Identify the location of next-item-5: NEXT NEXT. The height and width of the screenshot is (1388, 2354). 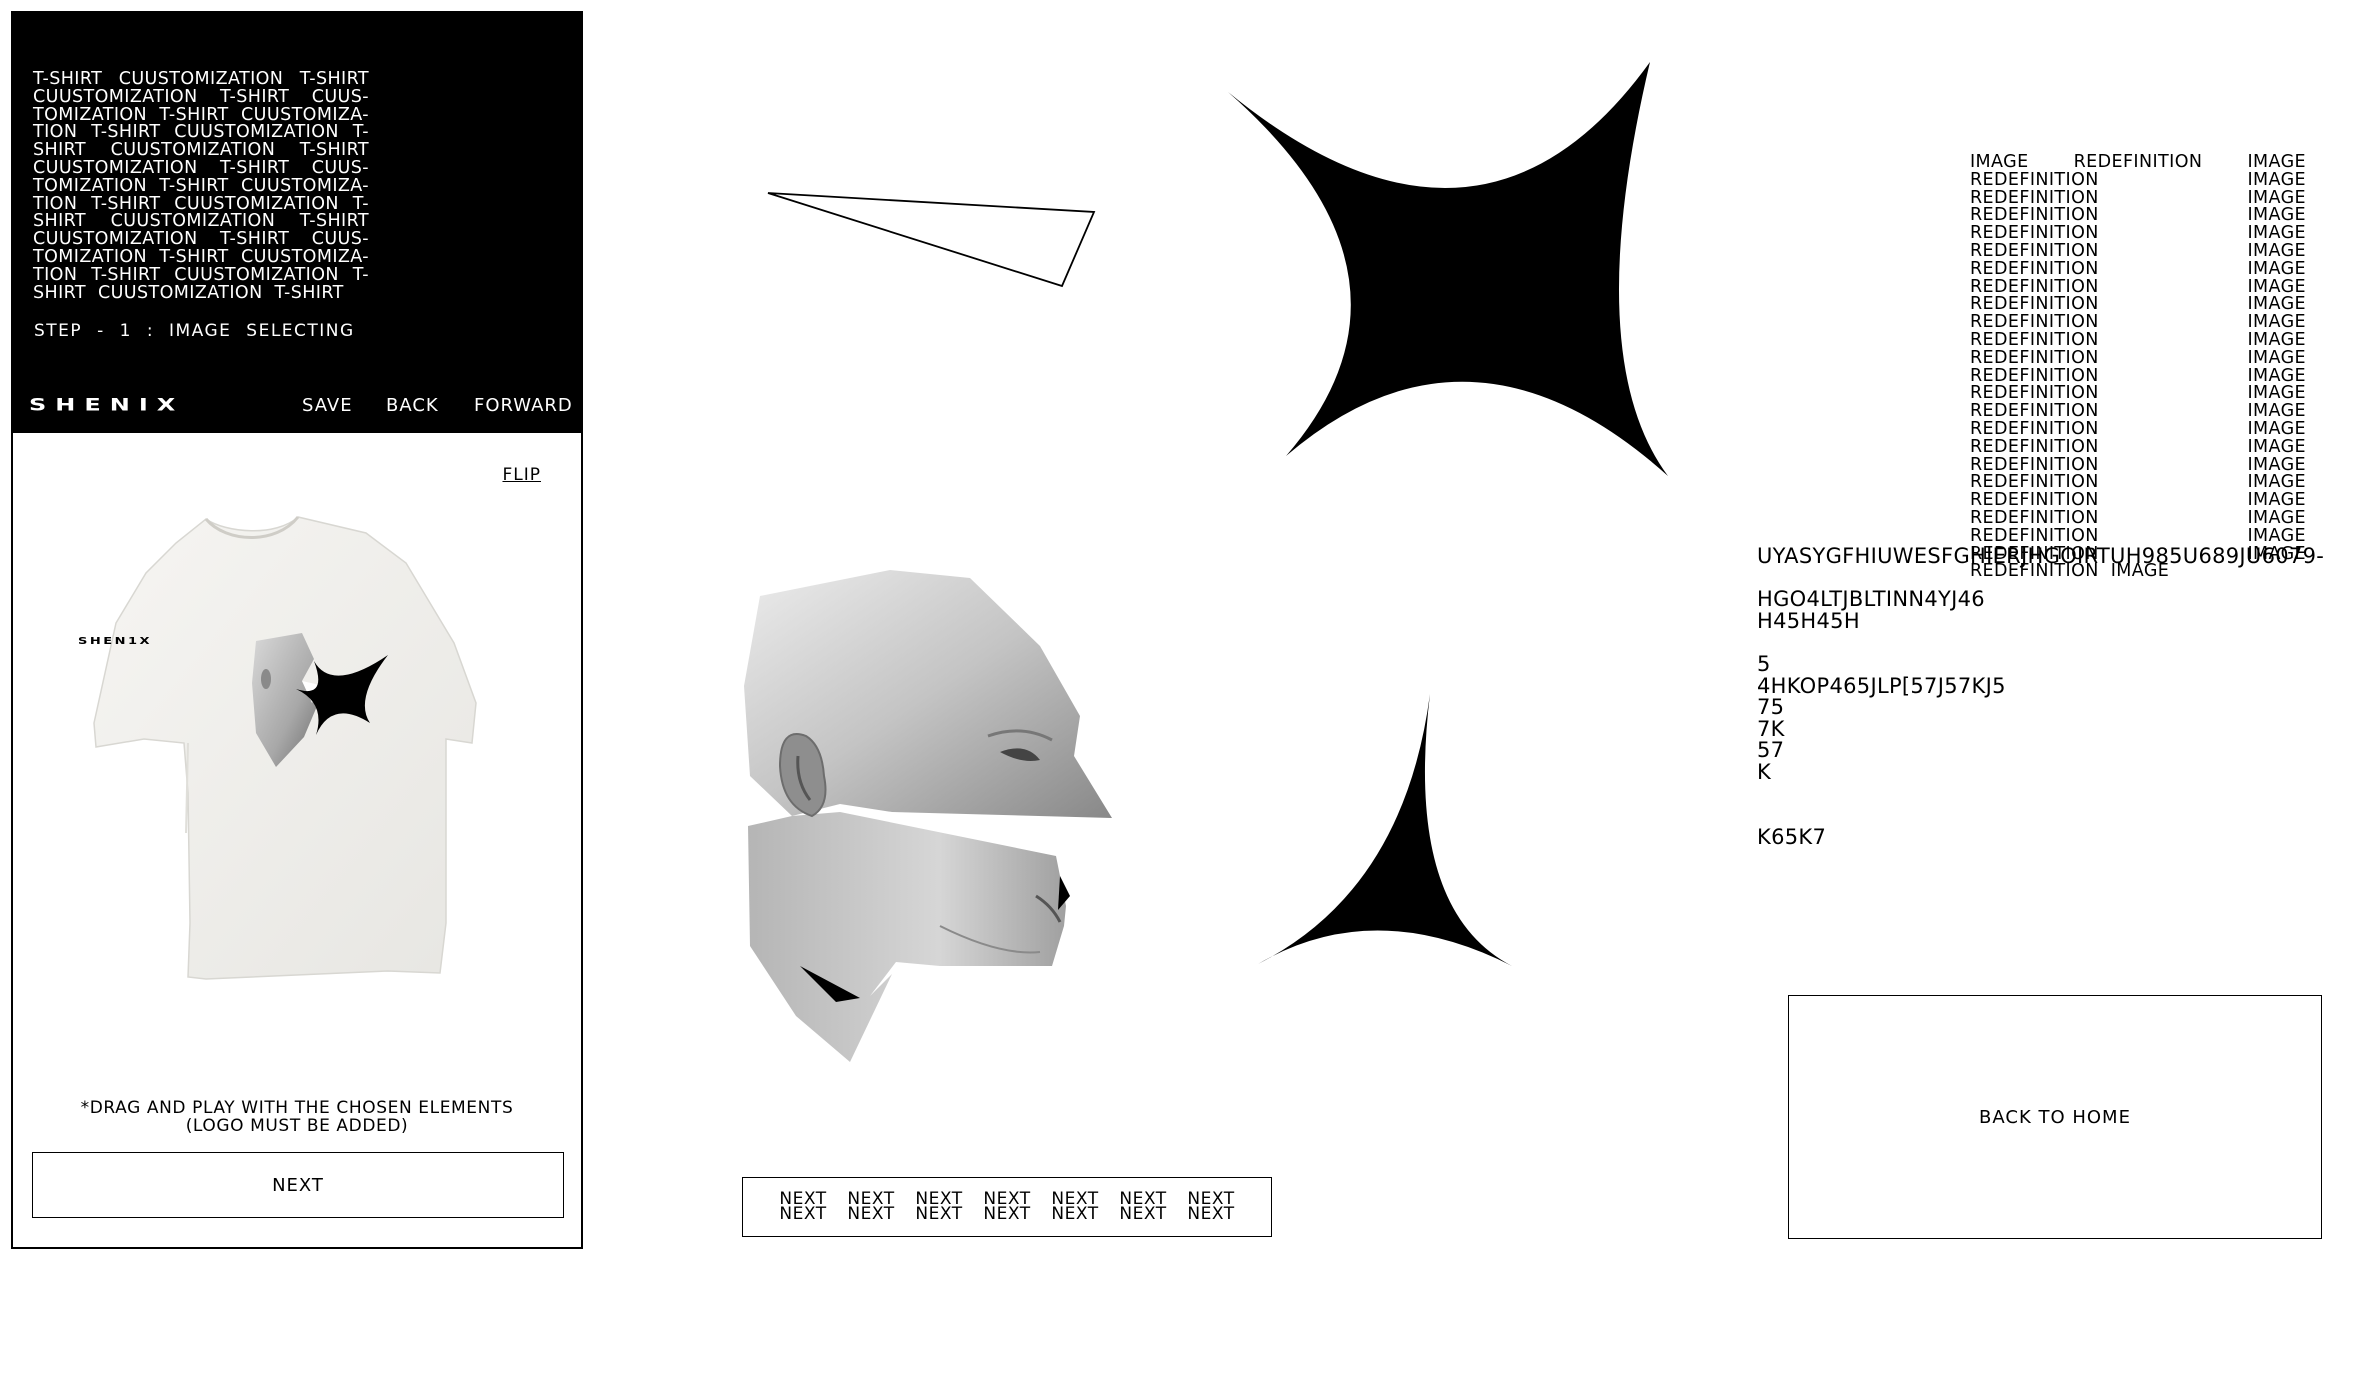
(1075, 1206).